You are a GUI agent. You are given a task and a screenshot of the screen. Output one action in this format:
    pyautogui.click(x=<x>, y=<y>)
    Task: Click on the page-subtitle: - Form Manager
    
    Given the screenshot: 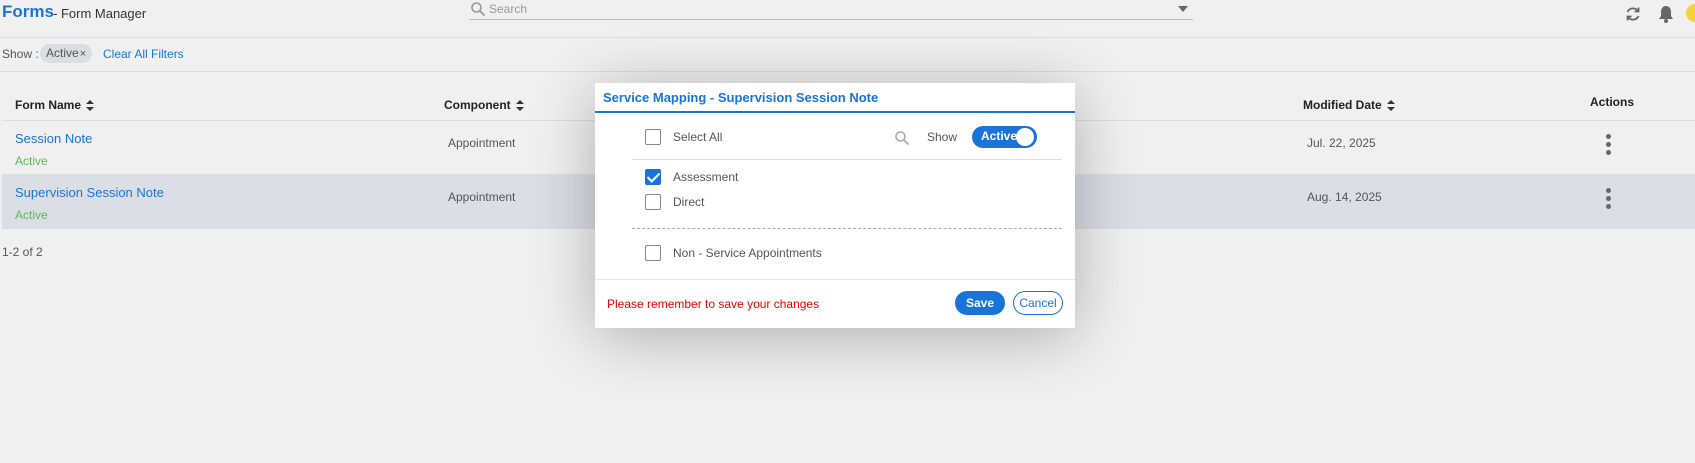 What is the action you would take?
    pyautogui.click(x=100, y=13)
    